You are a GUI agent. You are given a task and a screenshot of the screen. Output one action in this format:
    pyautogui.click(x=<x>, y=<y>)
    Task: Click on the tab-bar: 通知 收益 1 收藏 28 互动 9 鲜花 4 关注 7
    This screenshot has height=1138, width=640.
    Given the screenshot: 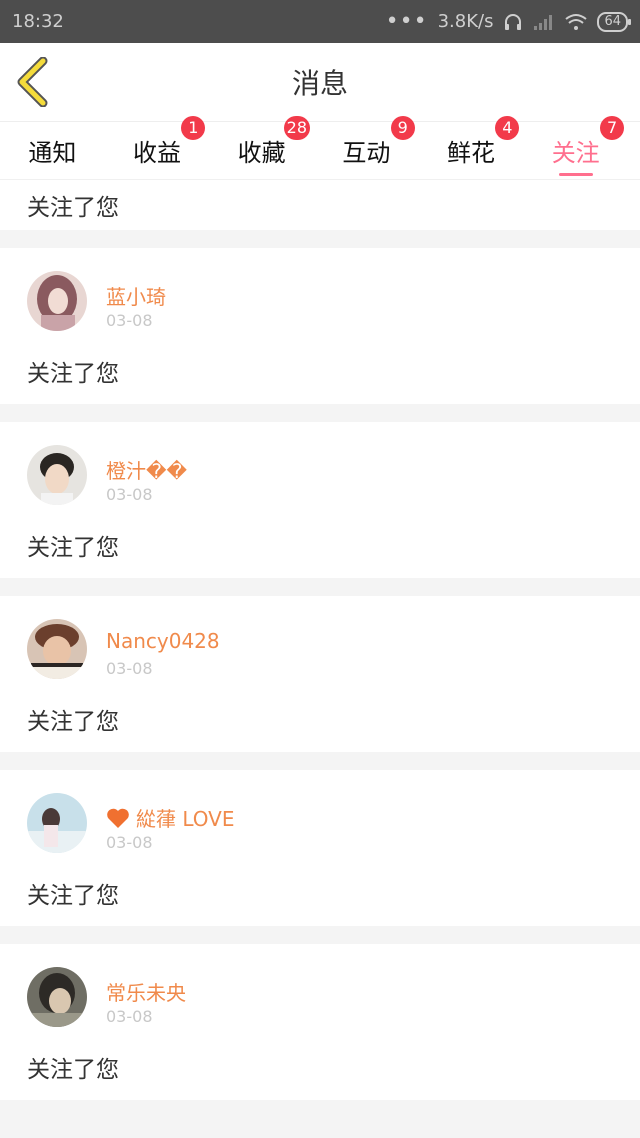 What is the action you would take?
    pyautogui.click(x=320, y=148)
    